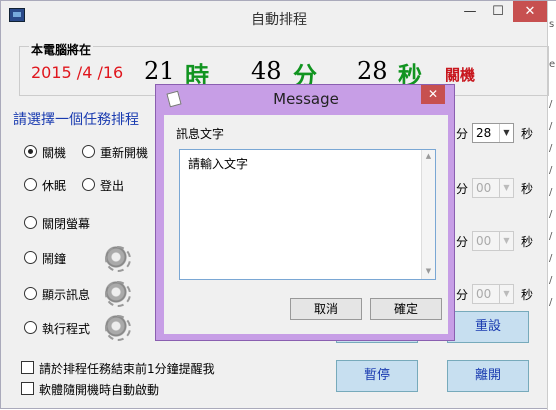  I want to click on scroll-up-icon: ▲, so click(428, 156).